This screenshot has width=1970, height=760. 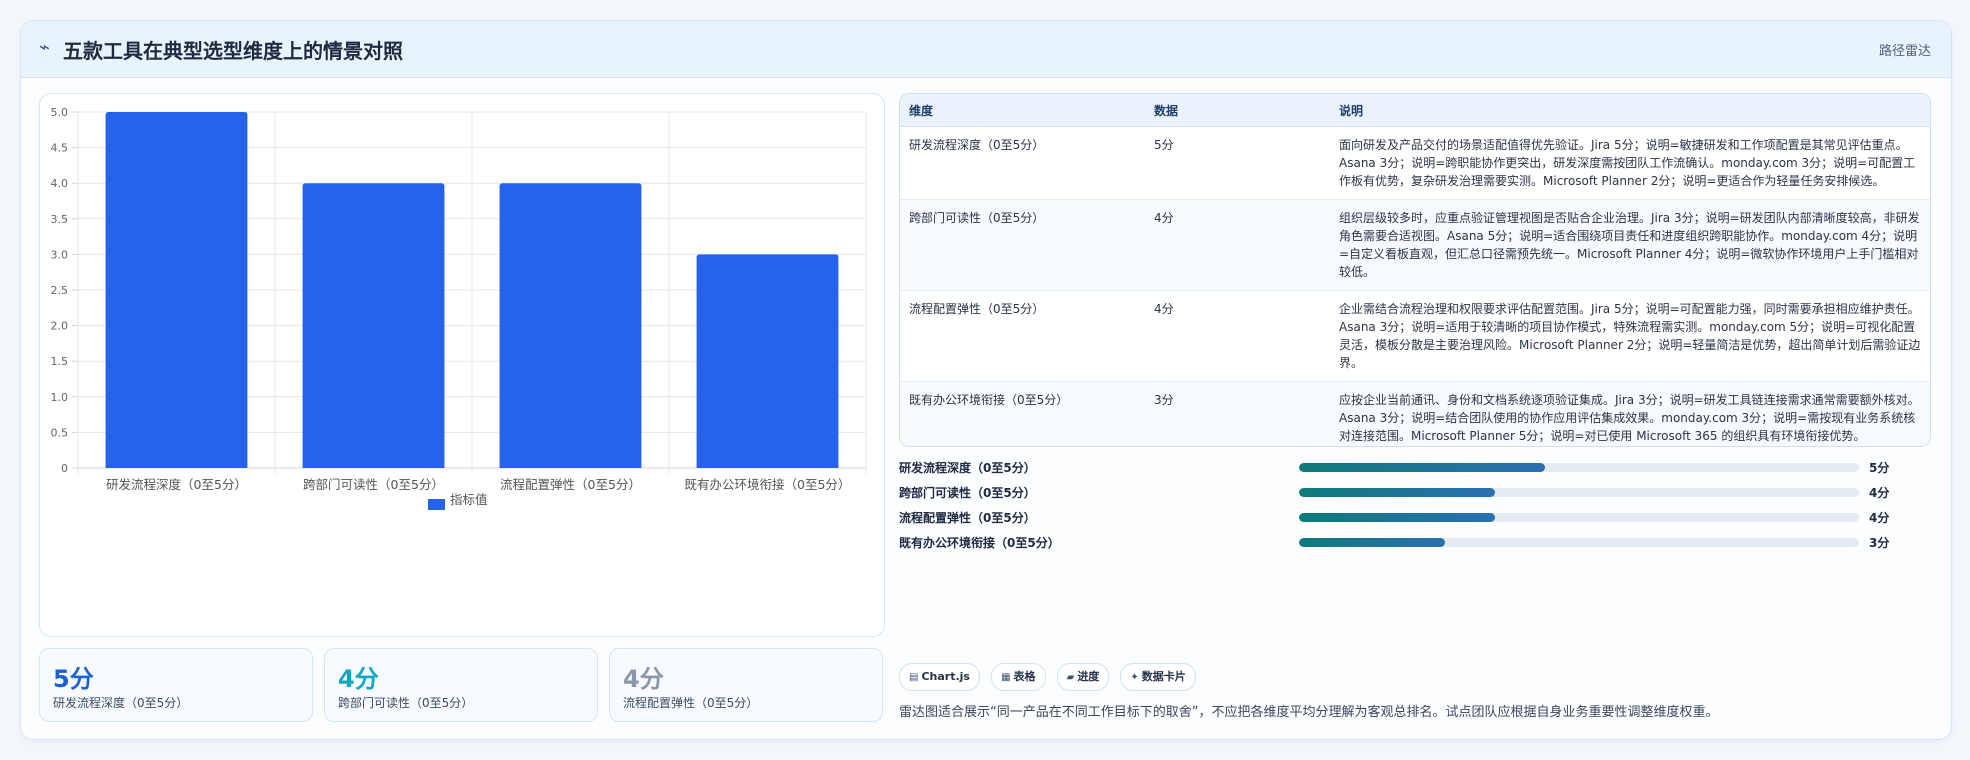 I want to click on progress-row: 流程配置弹性（0至5分） 4分, so click(x=1414, y=517).